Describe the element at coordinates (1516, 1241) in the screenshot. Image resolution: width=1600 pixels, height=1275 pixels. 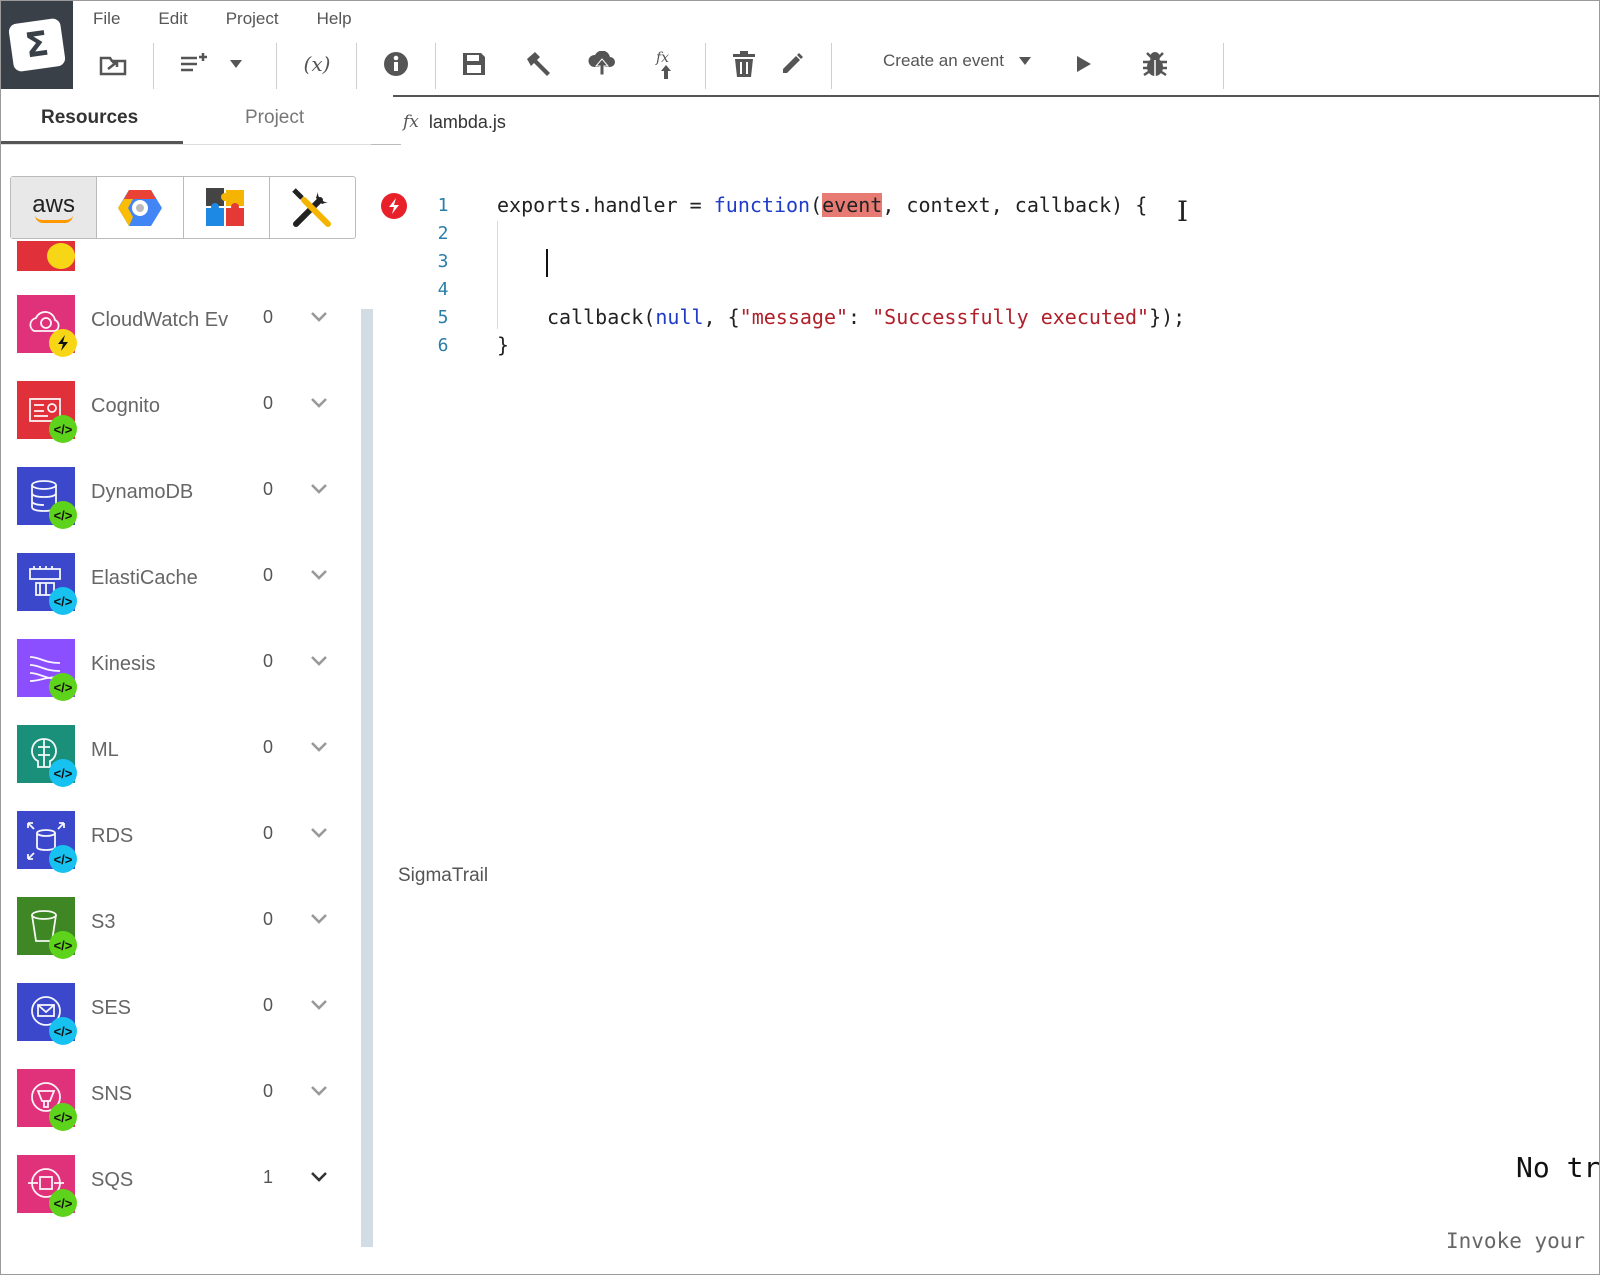
I see `invoke-hint: Invoke your` at that location.